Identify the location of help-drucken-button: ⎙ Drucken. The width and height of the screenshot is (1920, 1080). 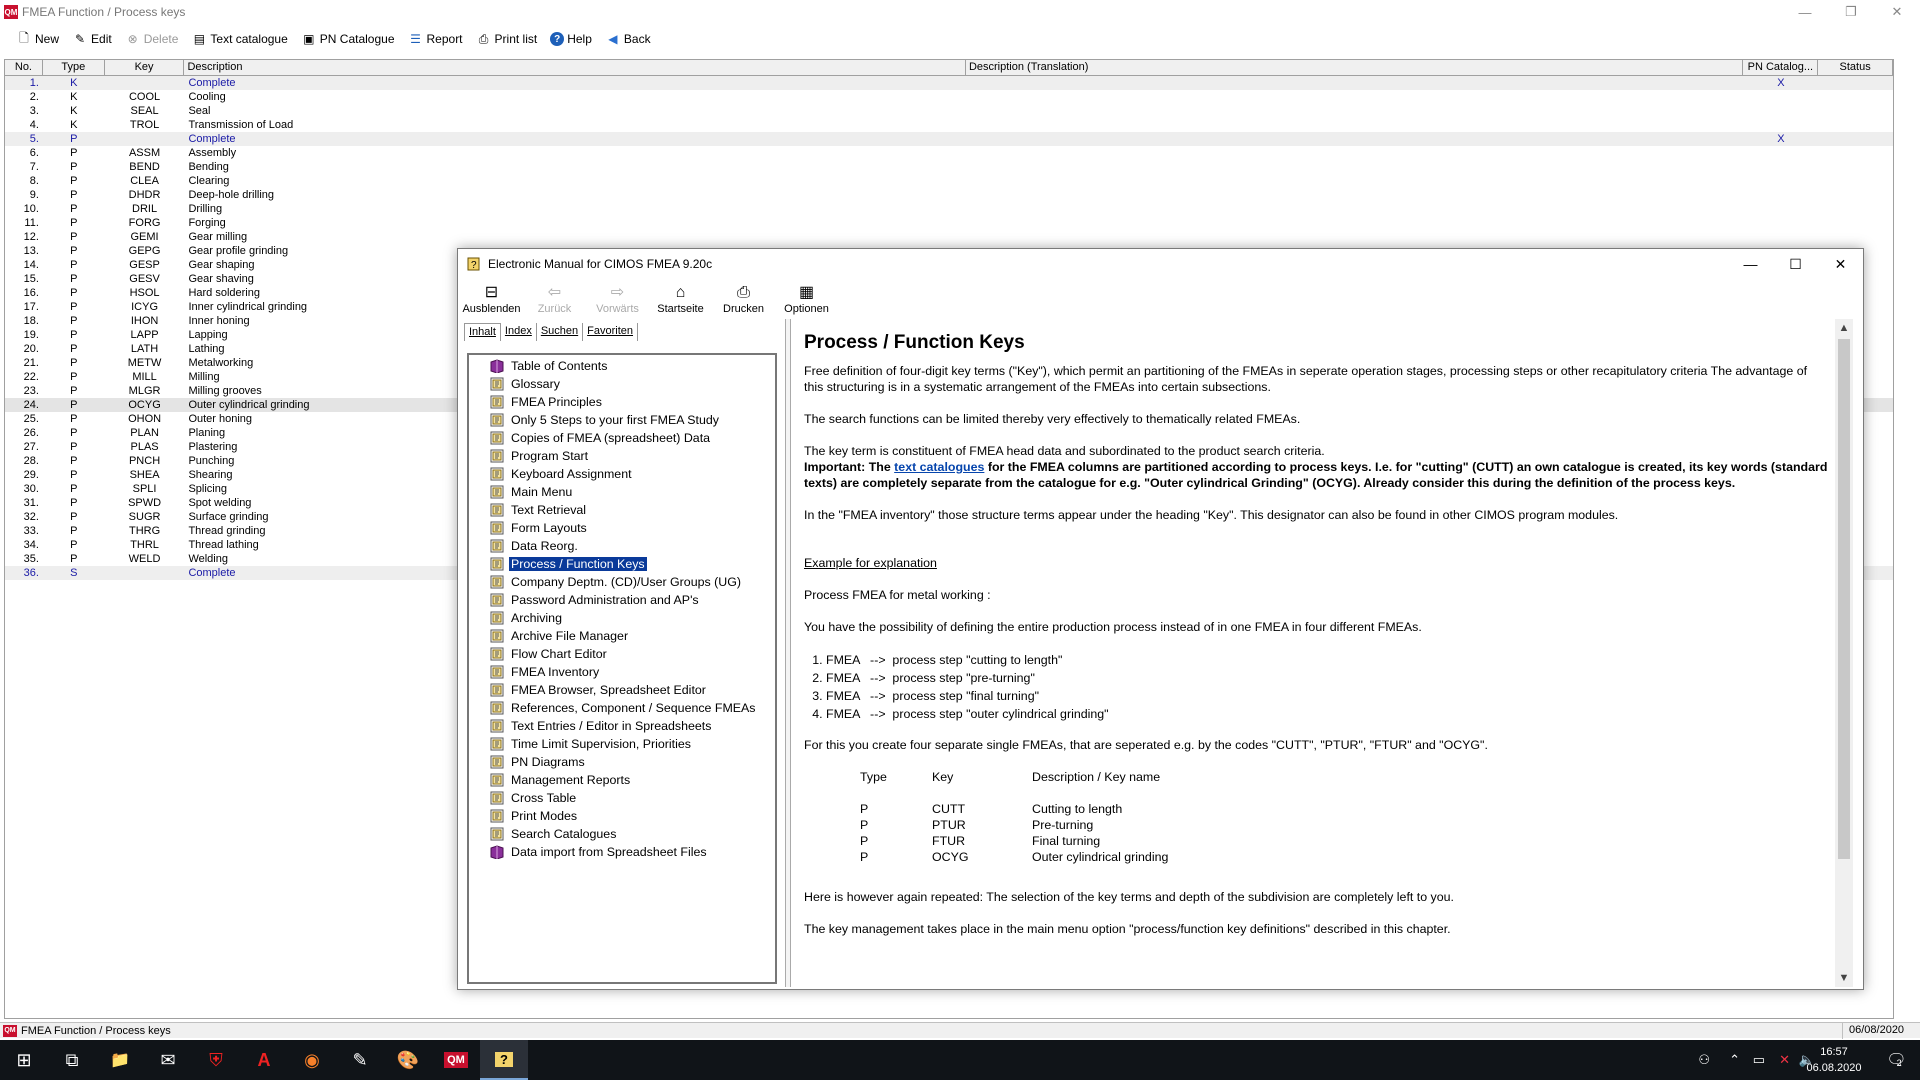
(743, 299).